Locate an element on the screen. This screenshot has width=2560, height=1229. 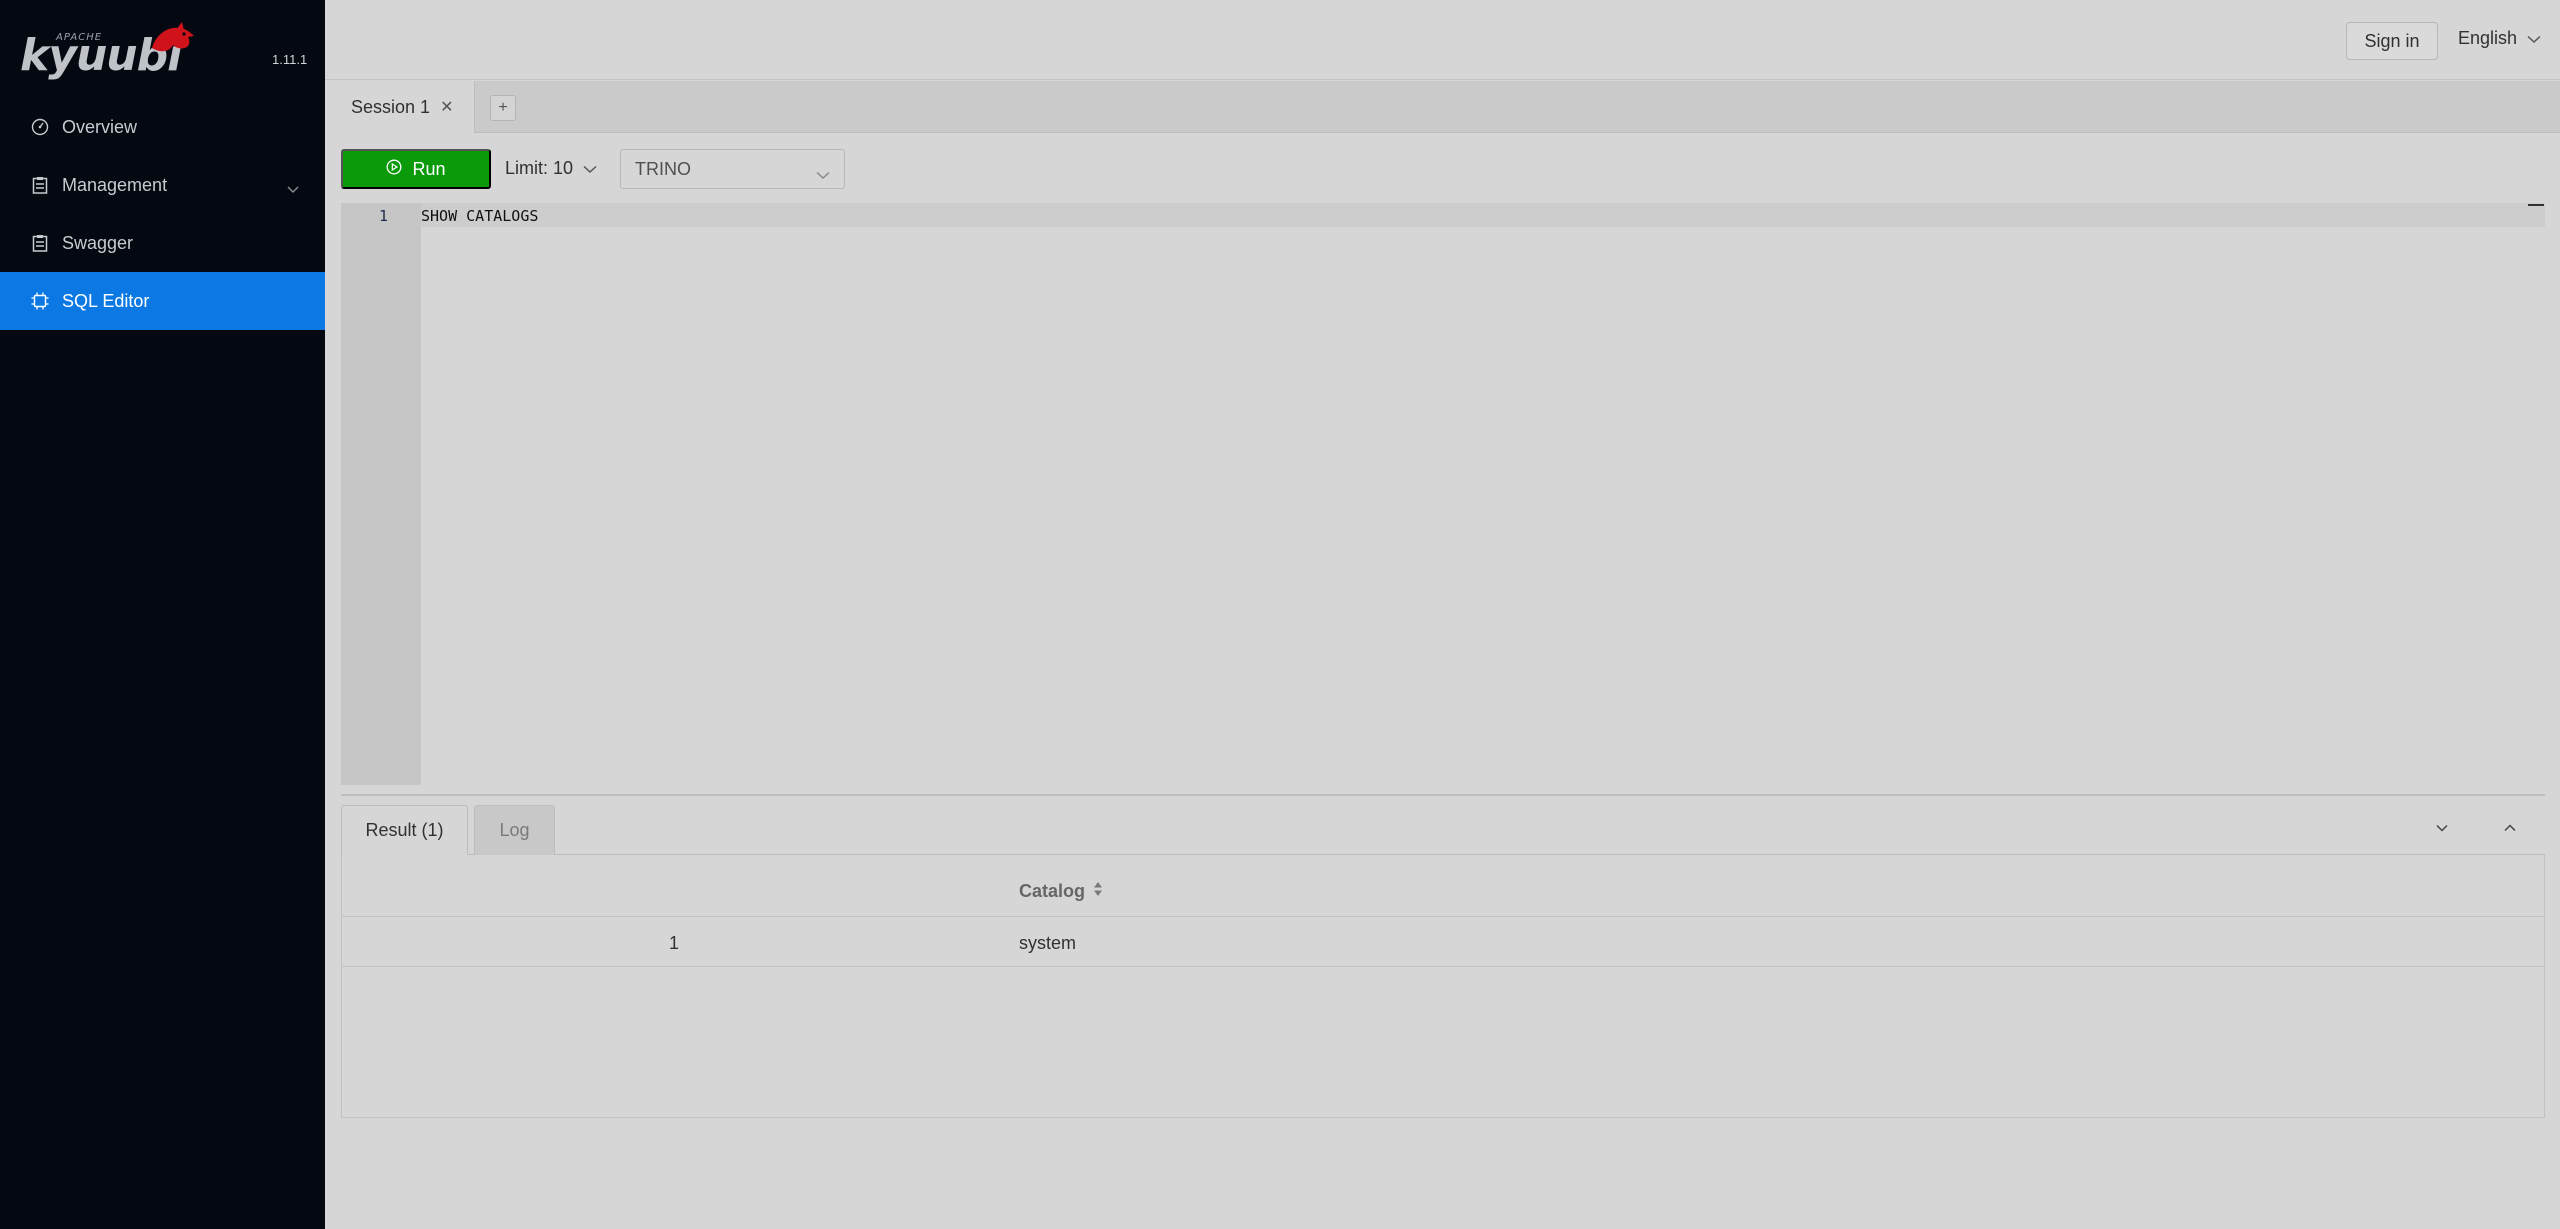
play-circle-icon is located at coordinates (394, 169).